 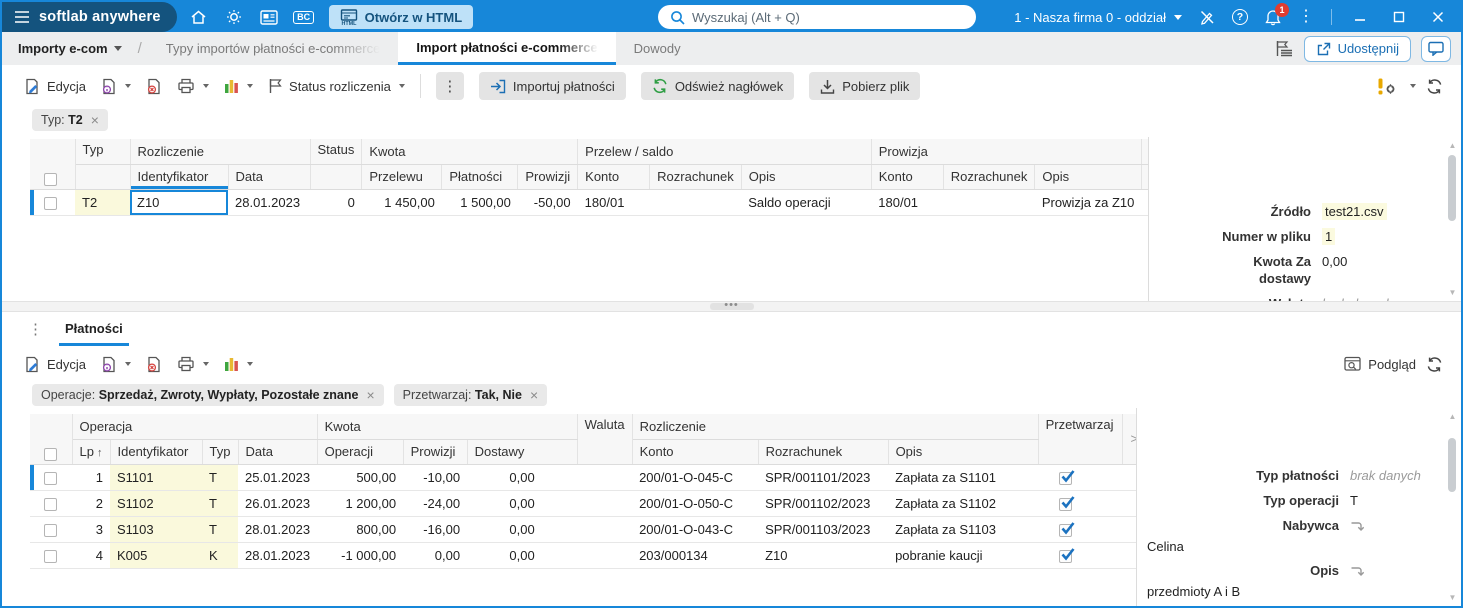 What do you see at coordinates (199, 17) in the screenshot?
I see `home-icon` at bounding box center [199, 17].